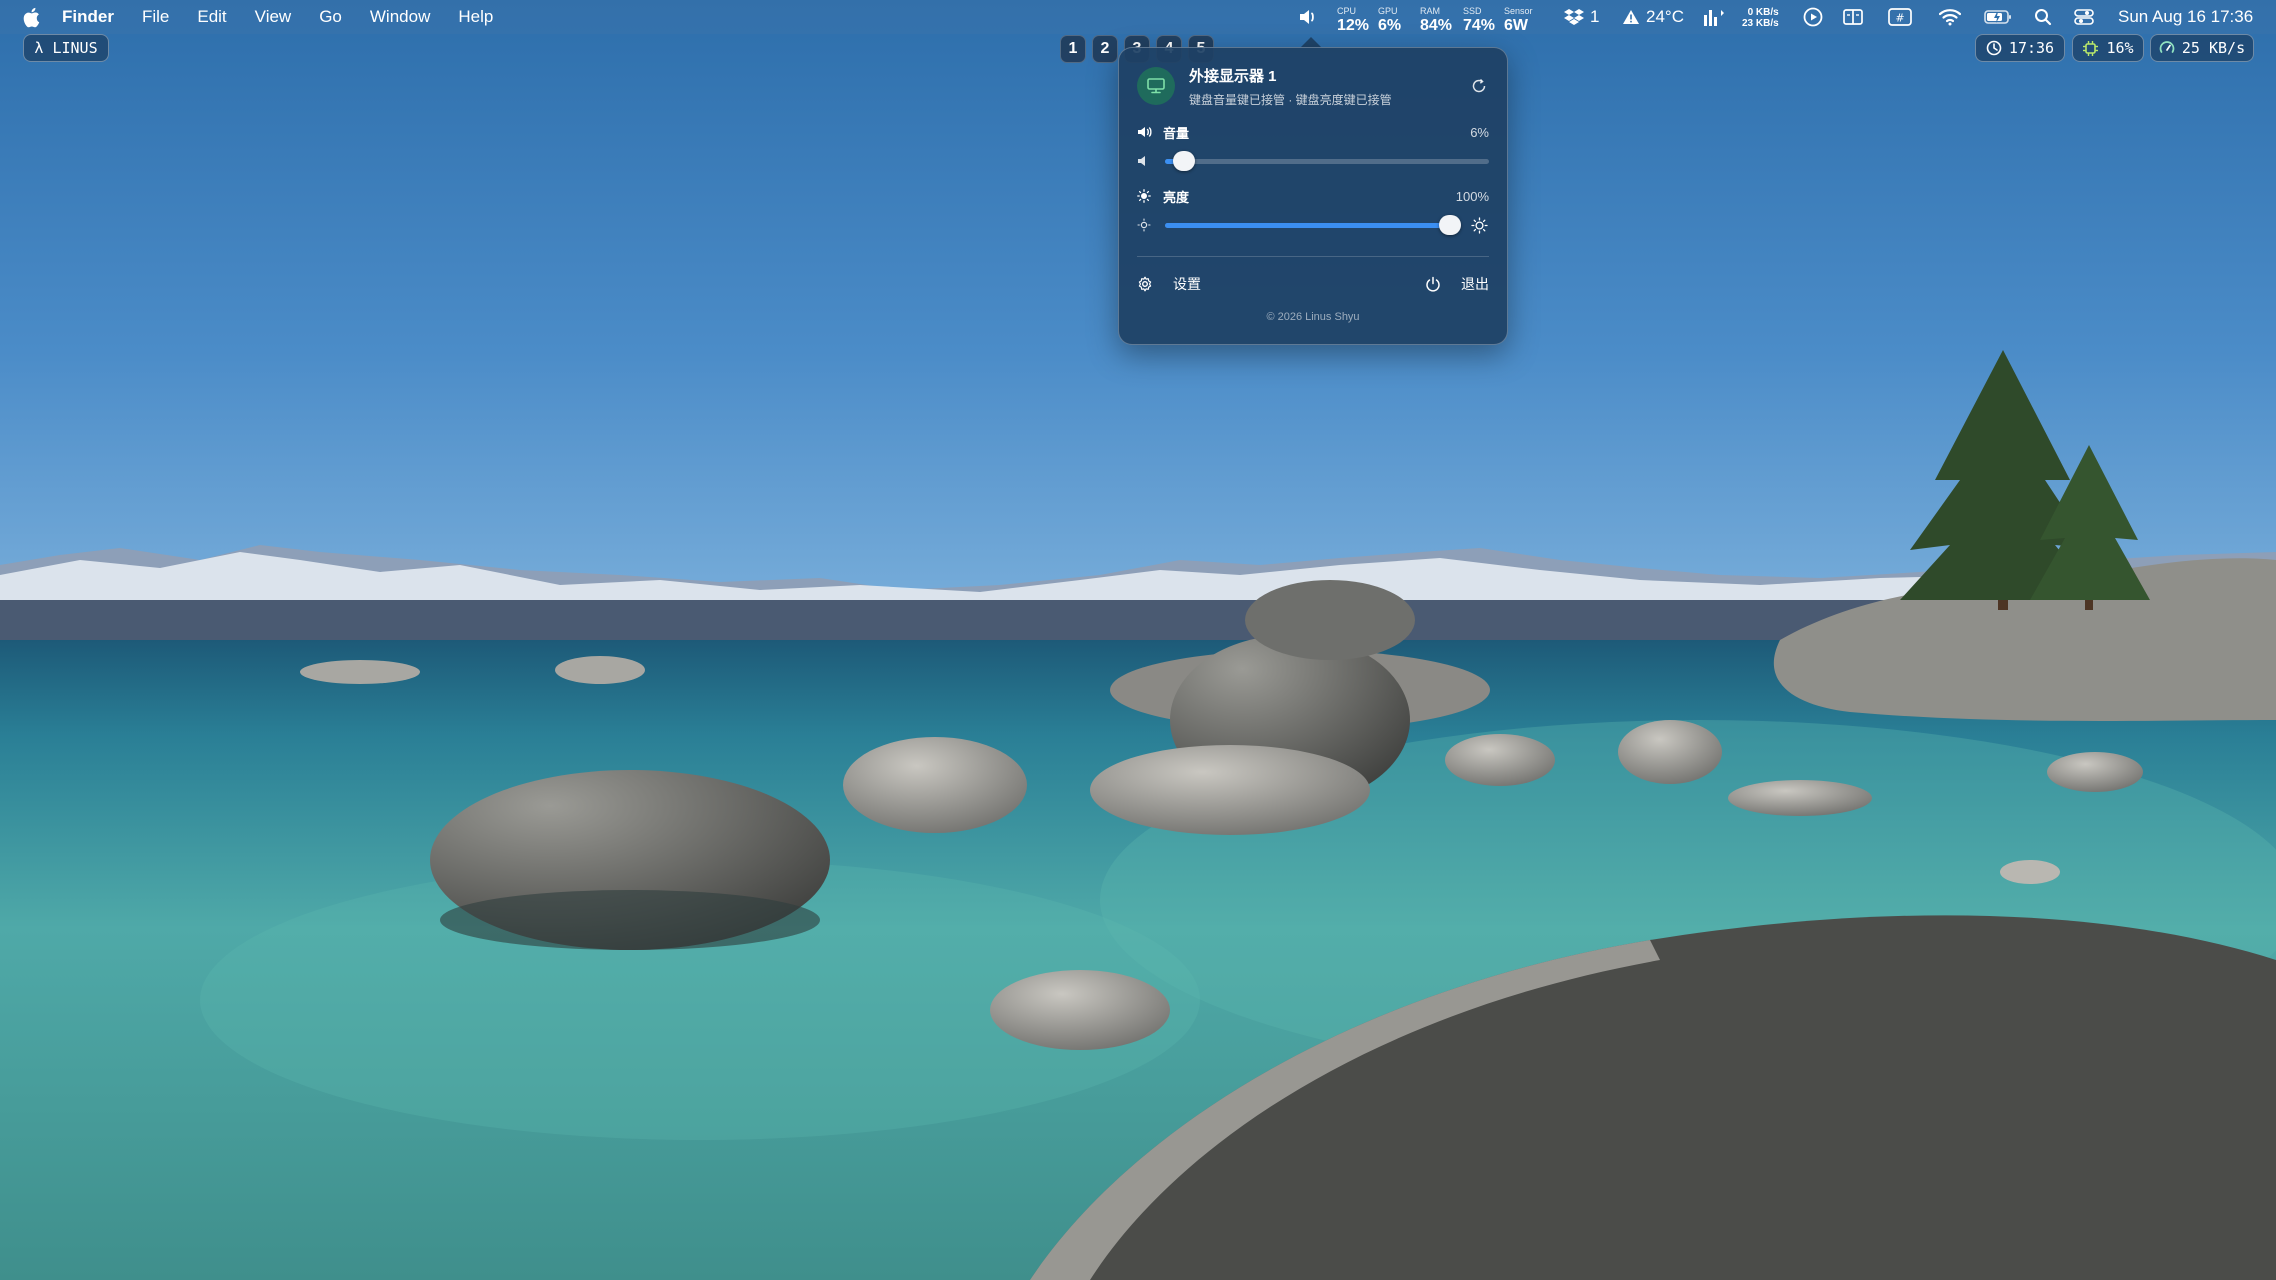 The height and width of the screenshot is (1280, 2276). I want to click on menu-edit: Edit, so click(211, 17).